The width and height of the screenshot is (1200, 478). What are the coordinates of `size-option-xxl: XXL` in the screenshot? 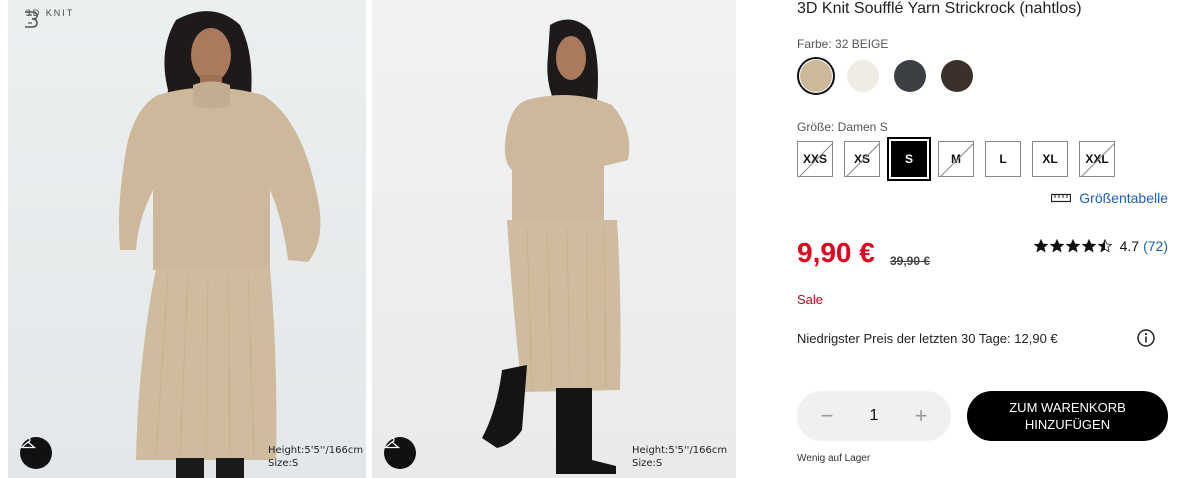 It's located at (1097, 159).